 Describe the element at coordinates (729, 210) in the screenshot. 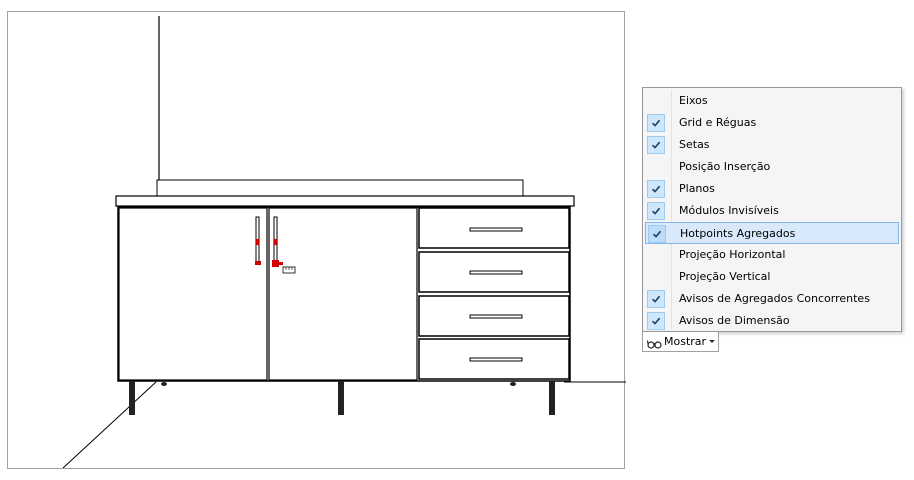

I see `menu-item-label: Módulos Invisíveis` at that location.